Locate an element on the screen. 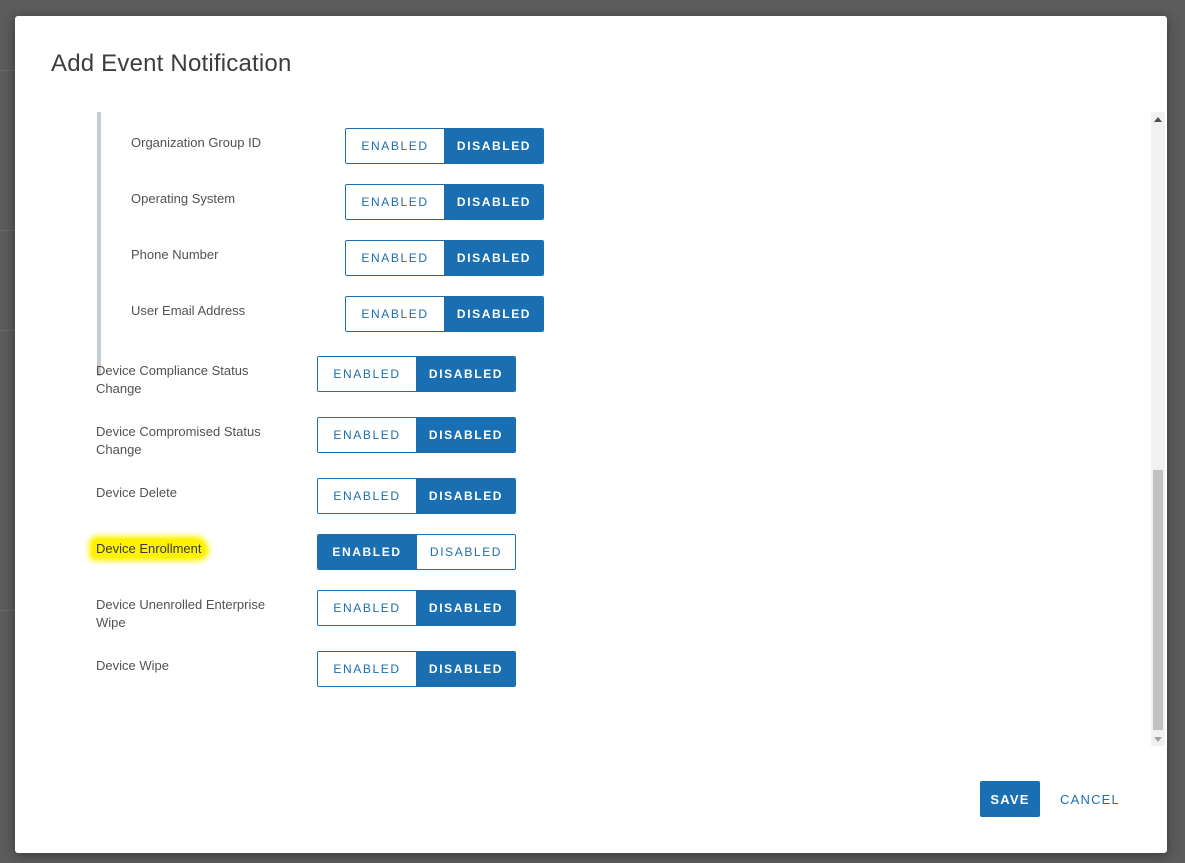  setting-label-text: Device Wipe is located at coordinates (132, 665).